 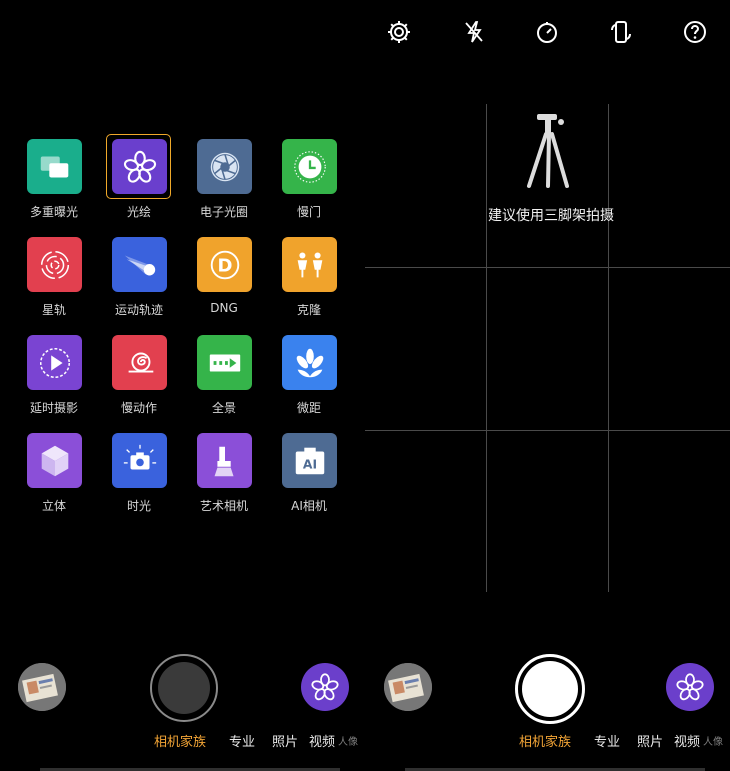 What do you see at coordinates (54, 362) in the screenshot?
I see `timelapse-play-icon` at bounding box center [54, 362].